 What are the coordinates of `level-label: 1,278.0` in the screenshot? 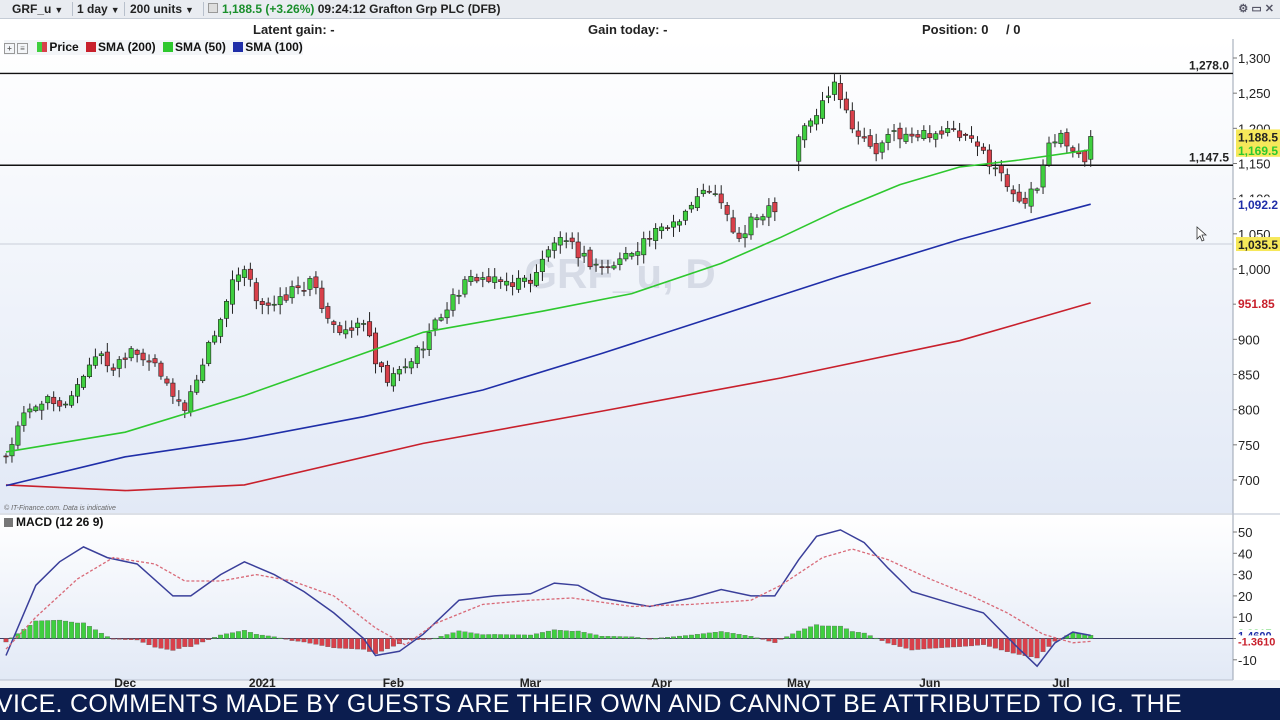 It's located at (1209, 65).